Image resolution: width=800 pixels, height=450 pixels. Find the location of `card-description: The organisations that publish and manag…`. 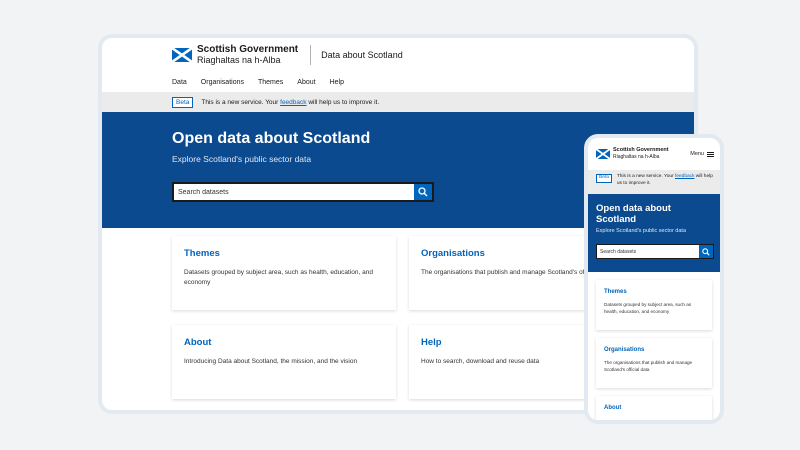

card-description: The organisations that publish and manag… is located at coordinates (648, 366).